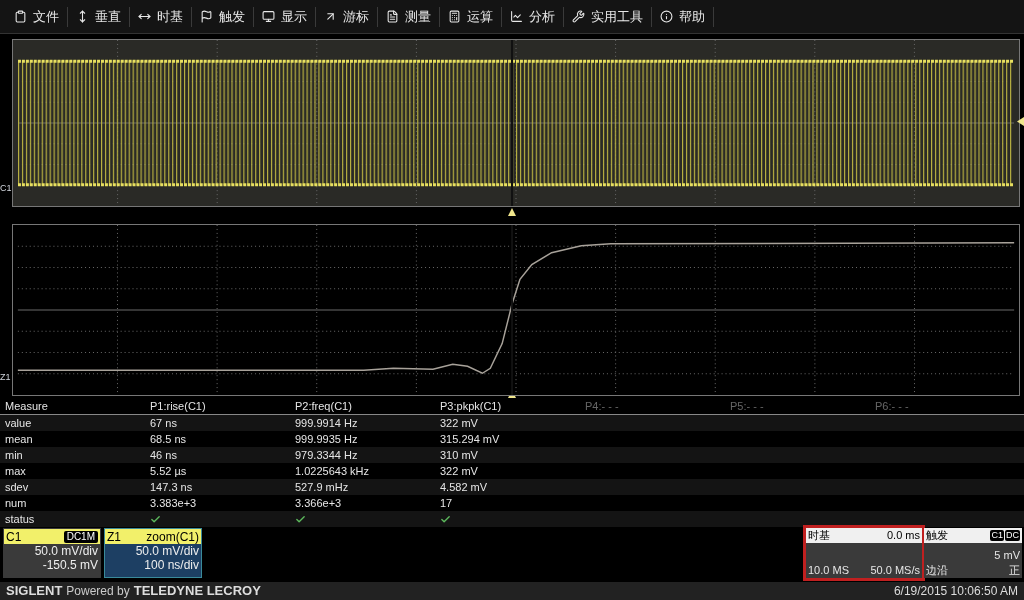 Image resolution: width=1024 pixels, height=600 pixels. I want to click on trigger-tag: DC, so click(1012, 535).